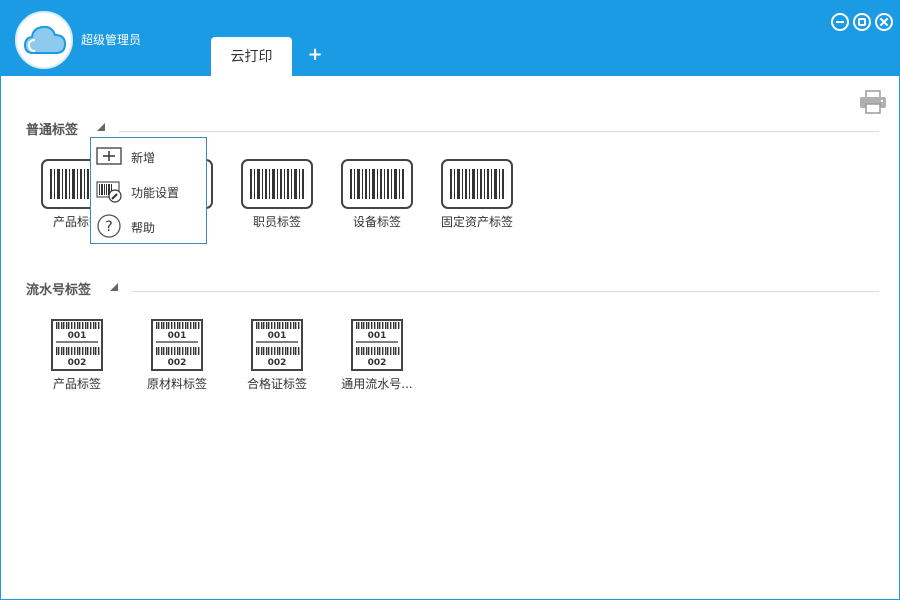 This screenshot has height=600, width=900. Describe the element at coordinates (176, 384) in the screenshot. I see `serial-template-name: 原材料标签` at that location.